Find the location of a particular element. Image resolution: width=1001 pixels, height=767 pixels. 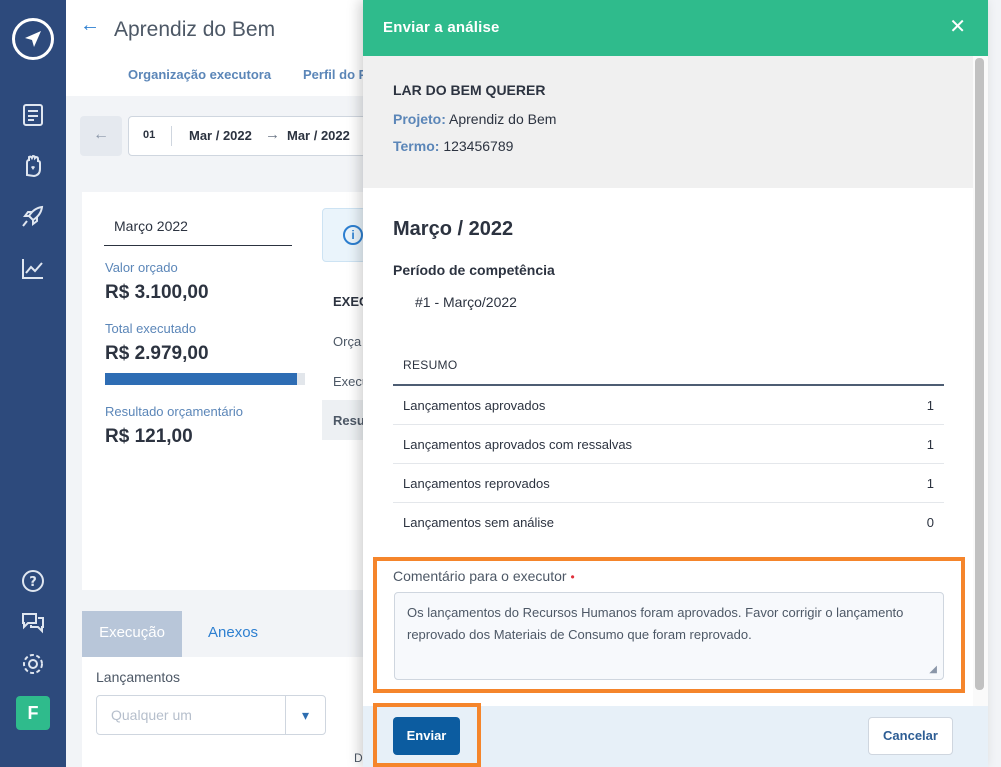

date-range-bar: ← 01 Mar / 2022 → Mar / 2022 is located at coordinates (229, 136).